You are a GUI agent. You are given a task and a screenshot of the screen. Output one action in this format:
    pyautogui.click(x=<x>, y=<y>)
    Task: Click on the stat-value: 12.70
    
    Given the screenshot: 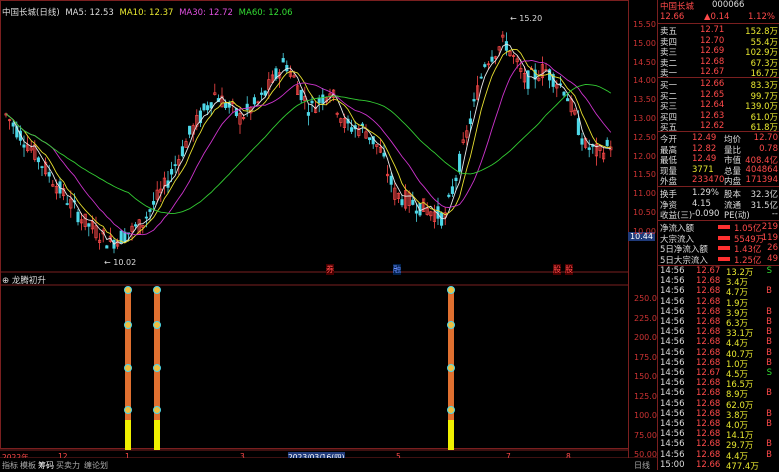 What is the action you would take?
    pyautogui.click(x=765, y=138)
    